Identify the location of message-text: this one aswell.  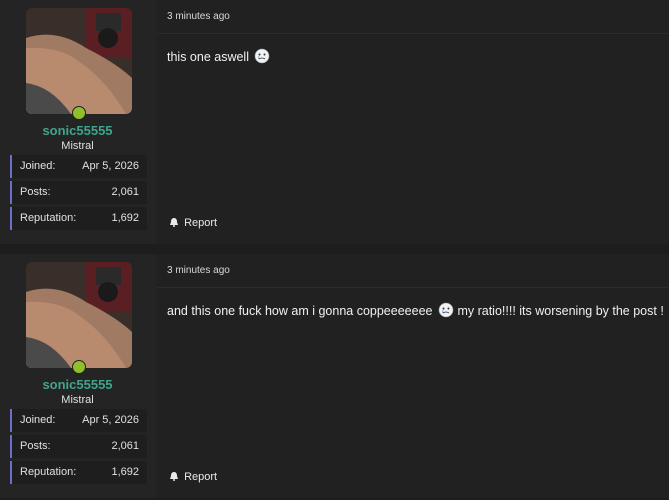
(208, 57).